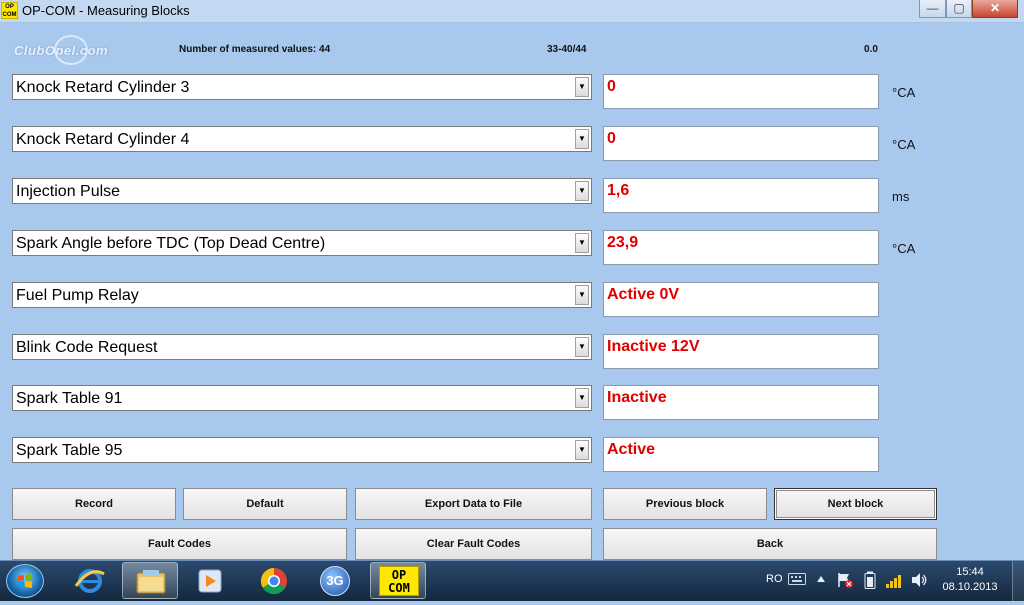 Image resolution: width=1024 pixels, height=605 pixels. Describe the element at coordinates (77, 295) in the screenshot. I see `parameter-name: Fuel Pump Relay` at that location.